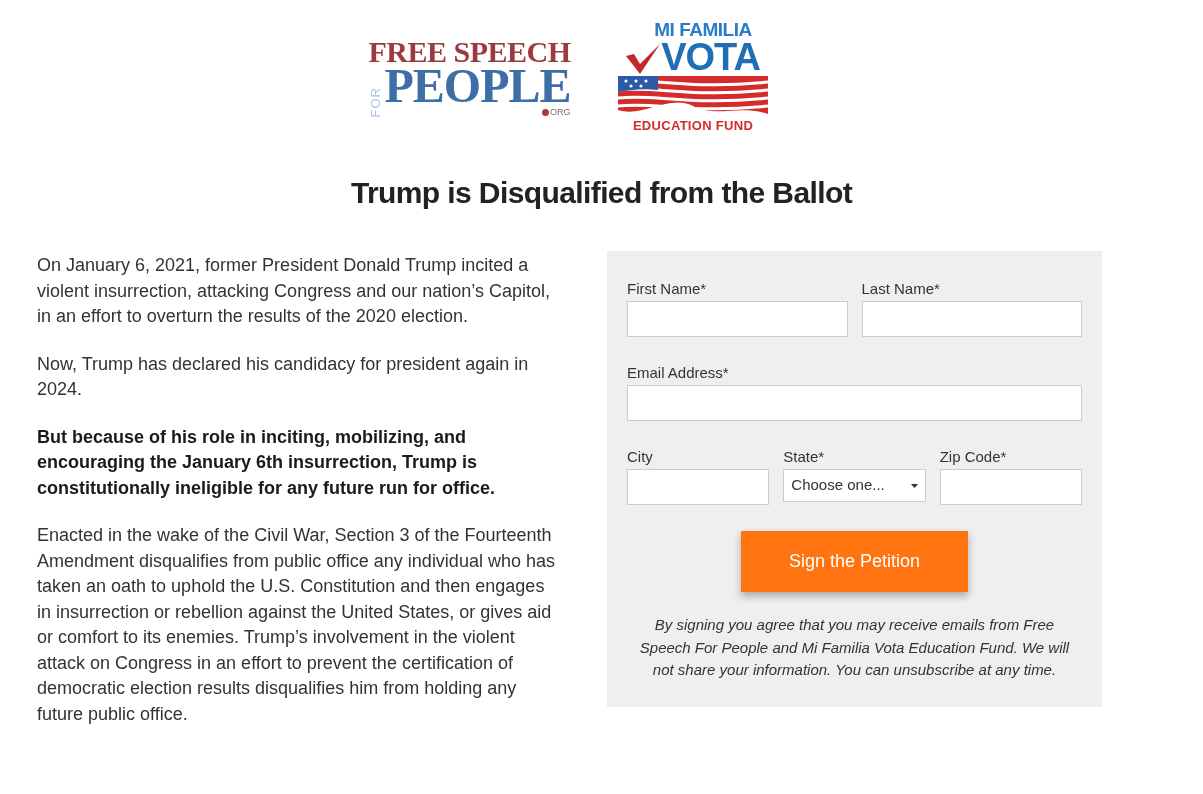 This screenshot has width=1203, height=794. Describe the element at coordinates (643, 59) in the screenshot. I see `checkmark-icon` at that location.